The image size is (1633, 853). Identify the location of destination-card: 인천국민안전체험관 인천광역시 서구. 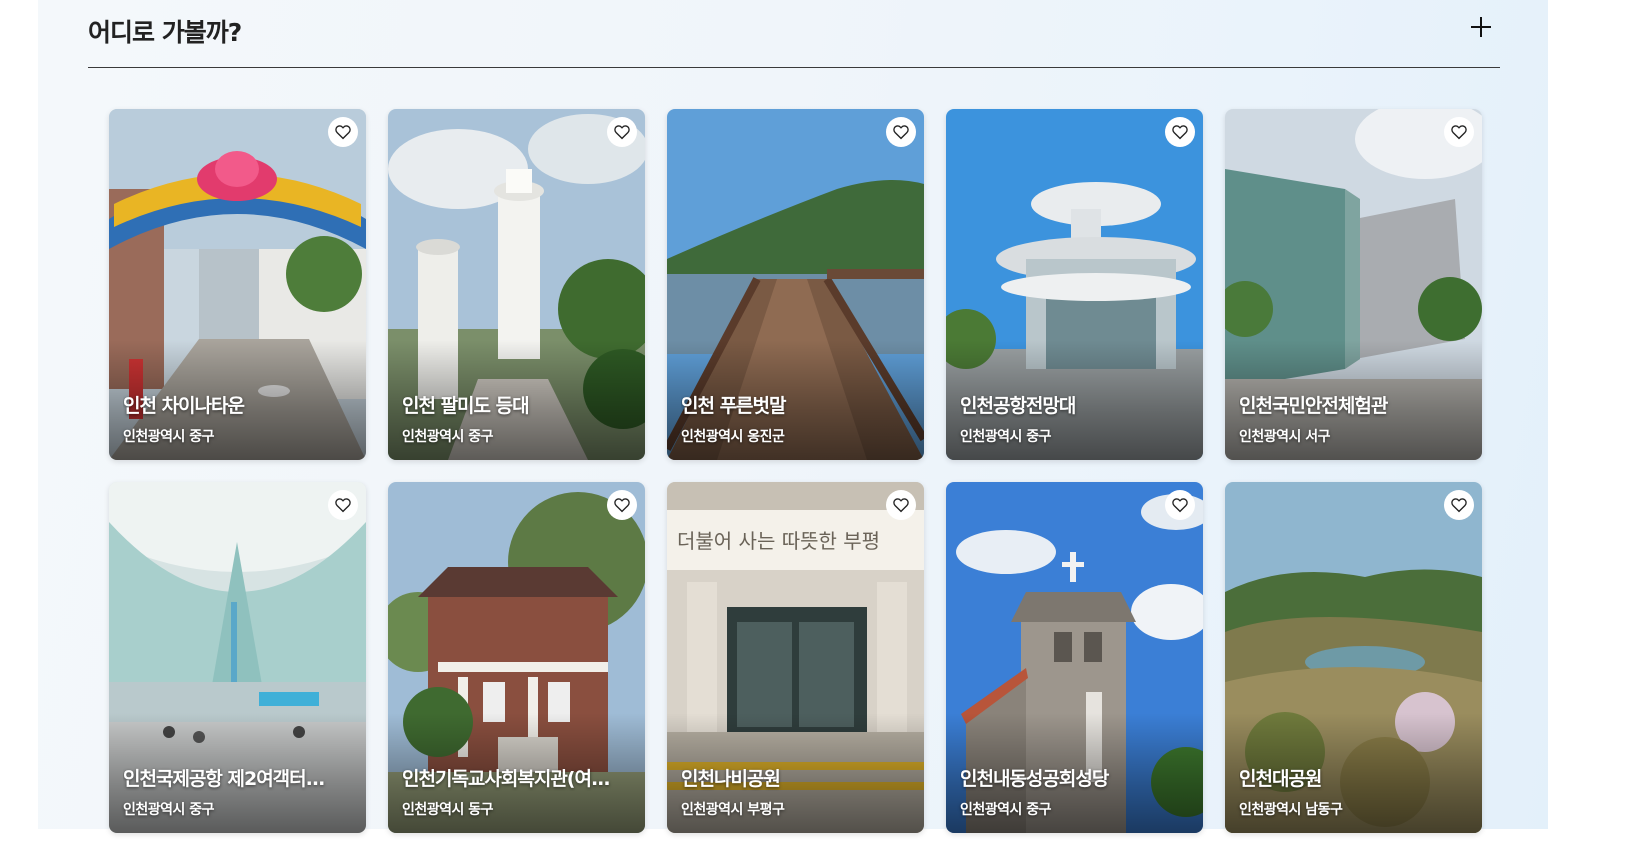
(1353, 284).